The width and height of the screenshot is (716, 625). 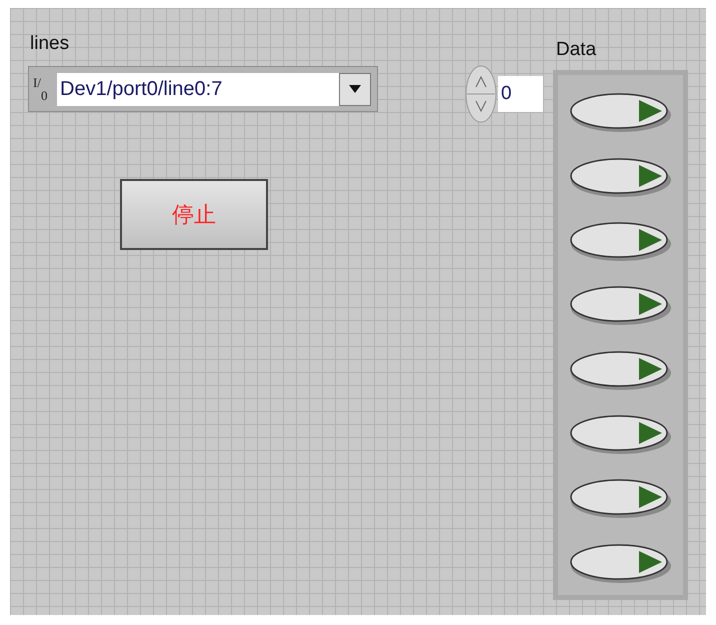 What do you see at coordinates (198, 89) in the screenshot?
I see `dropdown-value: Dev1/port0/line0:7` at bounding box center [198, 89].